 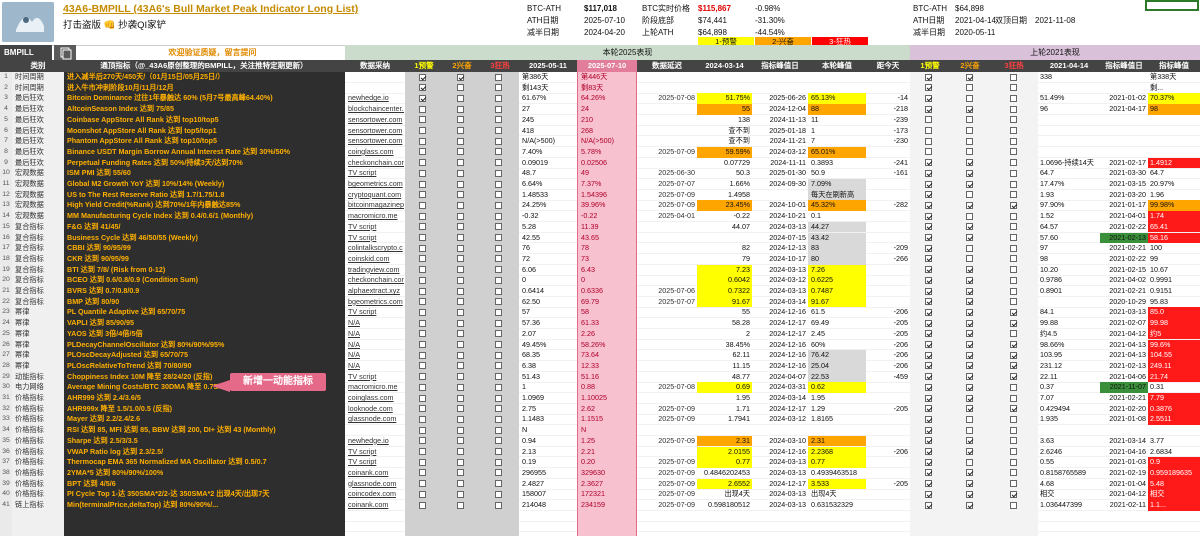 What do you see at coordinates (1069, 66) in the screenshot?
I see `col-prev-date: 2021-04-14` at bounding box center [1069, 66].